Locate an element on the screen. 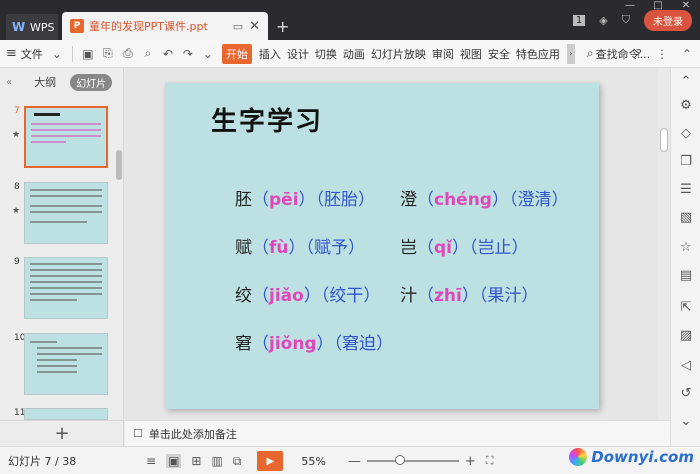 The height and width of the screenshot is (474, 700). zoom-in-button: + is located at coordinates (470, 461).